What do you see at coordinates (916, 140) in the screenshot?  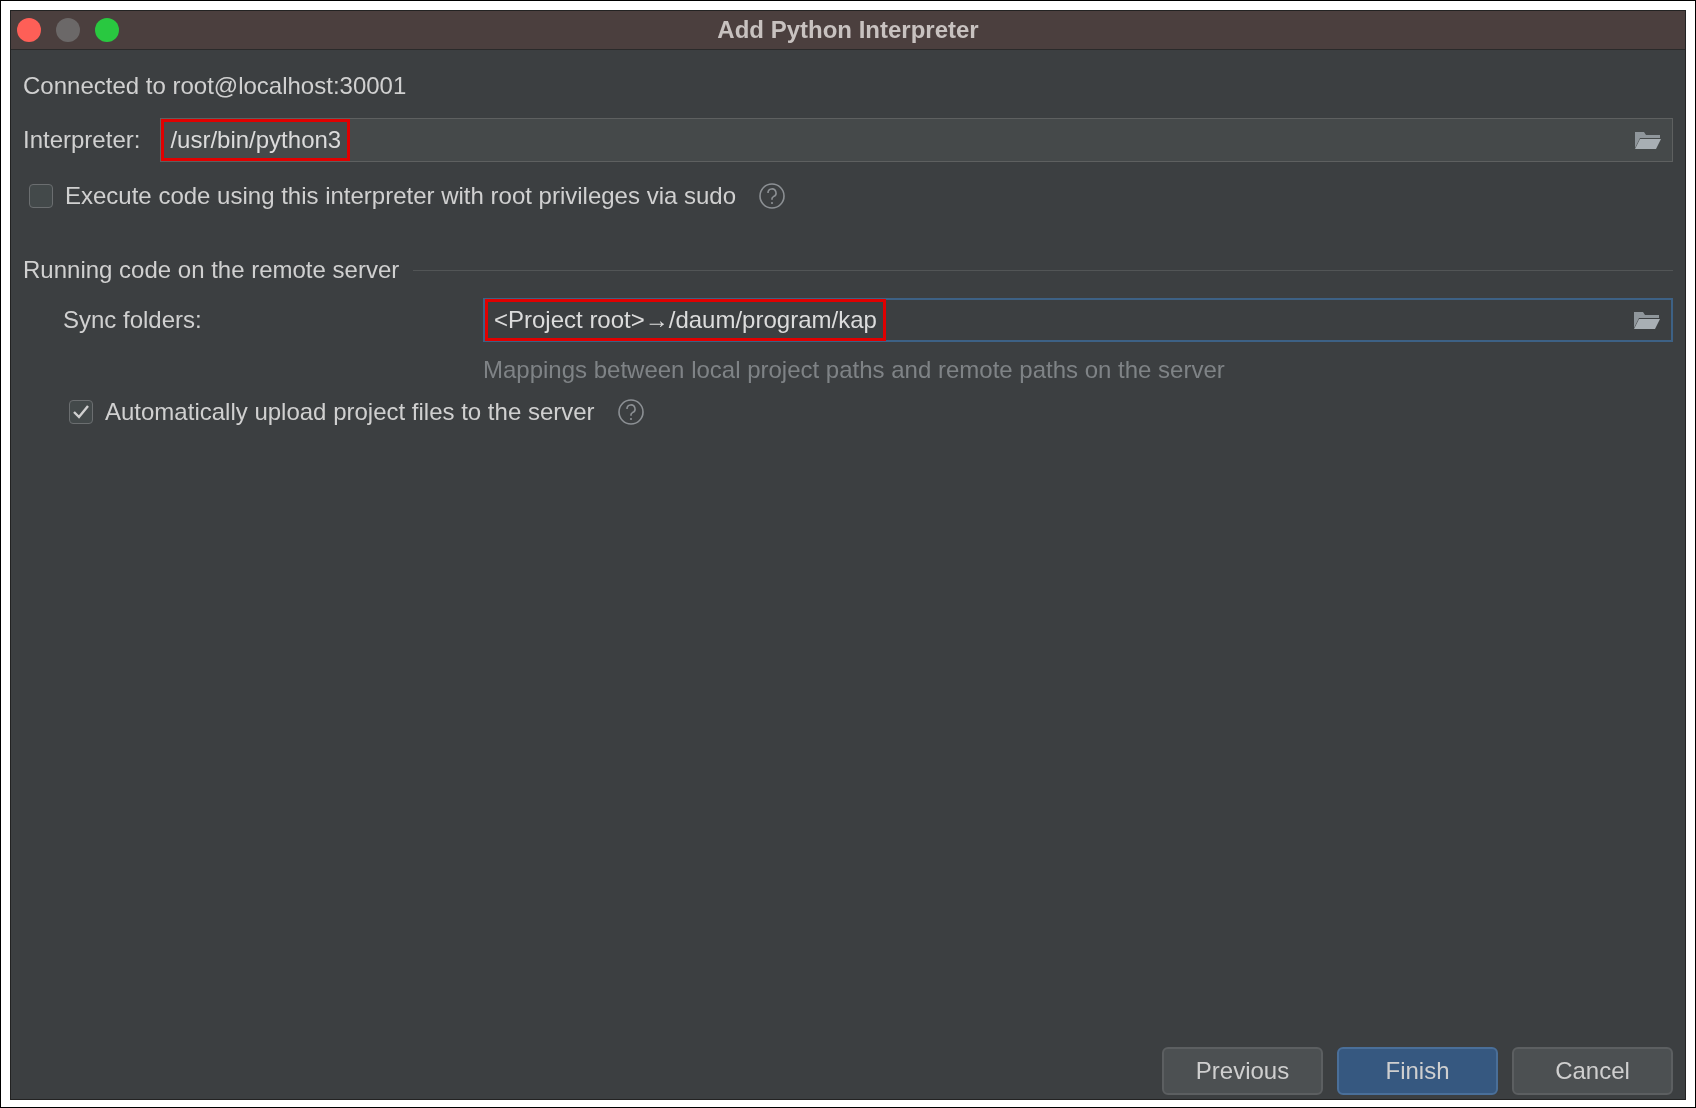 I see `input-field: /usr/bin/python3` at bounding box center [916, 140].